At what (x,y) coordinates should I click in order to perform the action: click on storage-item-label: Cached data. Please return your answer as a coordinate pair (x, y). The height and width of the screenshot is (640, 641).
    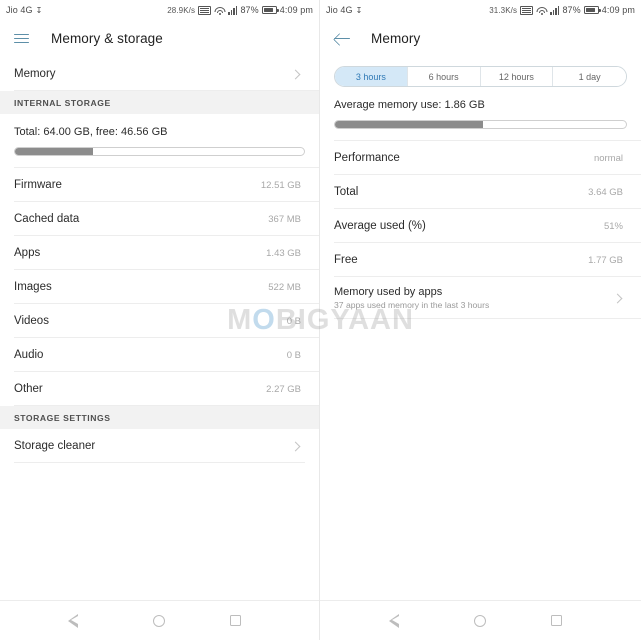
    Looking at the image, I should click on (47, 219).